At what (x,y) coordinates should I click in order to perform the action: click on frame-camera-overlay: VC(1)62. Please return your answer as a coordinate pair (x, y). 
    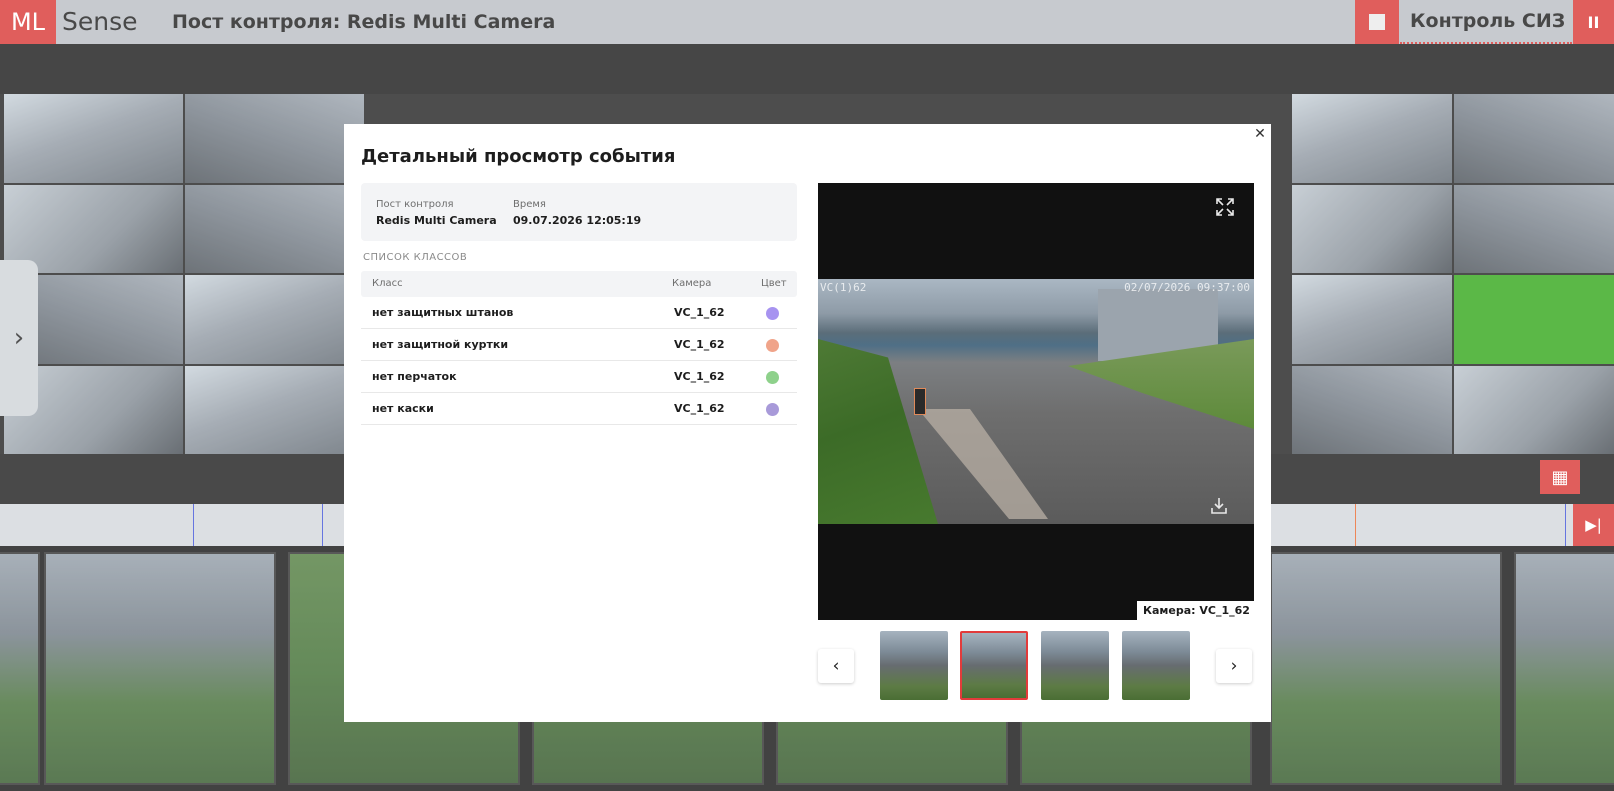
    Looking at the image, I should click on (843, 287).